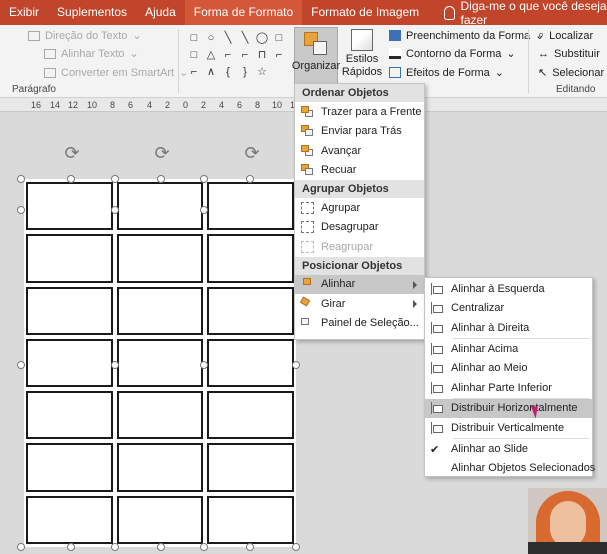 The image size is (607, 554). What do you see at coordinates (510, 468) in the screenshot?
I see `align-selected-objects-item: Alinhar Objetos Selecionados` at bounding box center [510, 468].